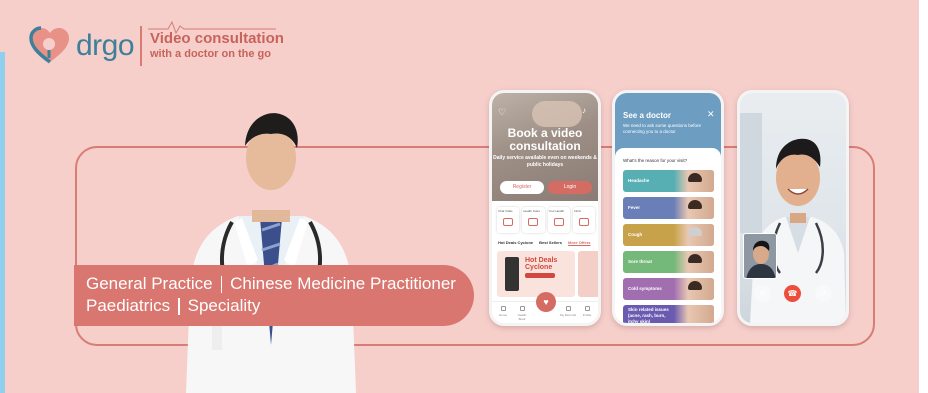 The width and height of the screenshot is (928, 393). I want to click on right-edge, so click(923, 196).